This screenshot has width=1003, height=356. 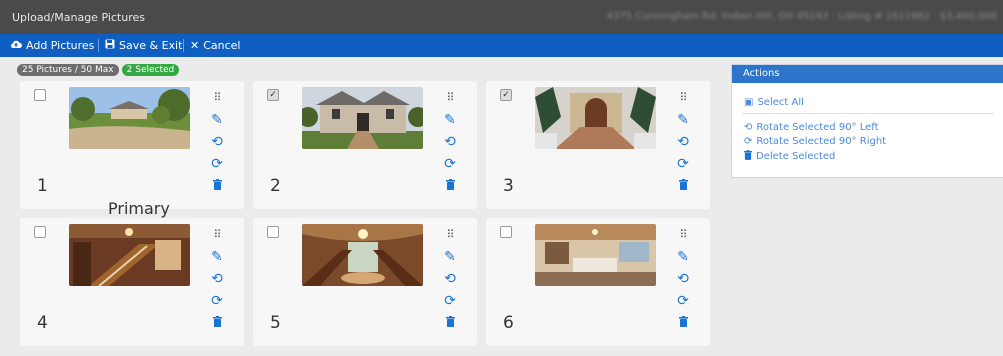 I want to click on picture-number: 2, so click(x=275, y=186).